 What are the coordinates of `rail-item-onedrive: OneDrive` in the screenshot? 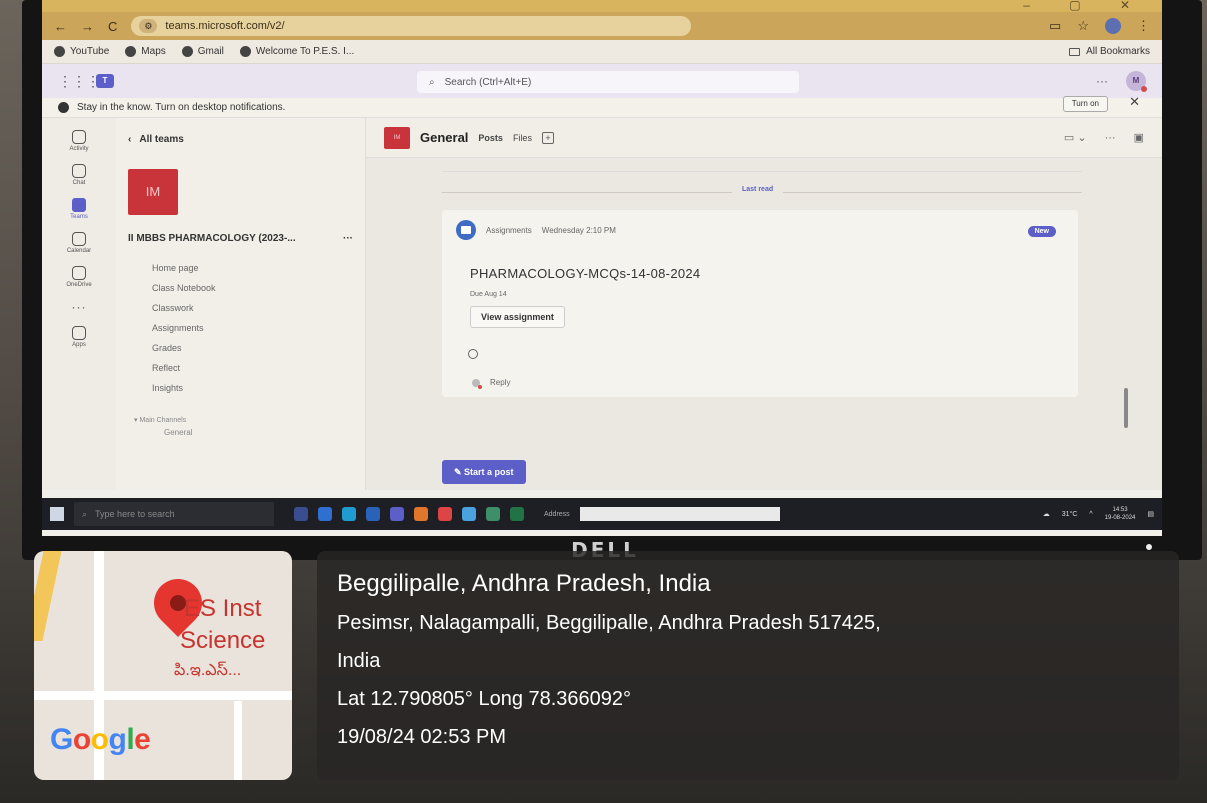 It's located at (79, 277).